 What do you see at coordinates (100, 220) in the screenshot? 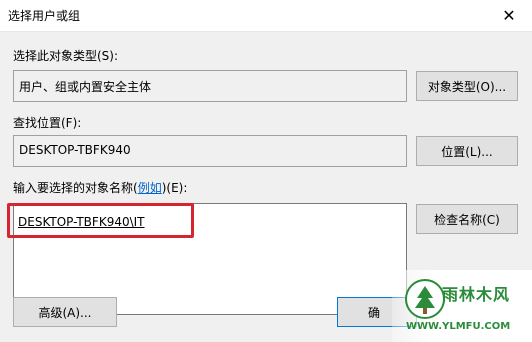
I see `highlight-box` at bounding box center [100, 220].